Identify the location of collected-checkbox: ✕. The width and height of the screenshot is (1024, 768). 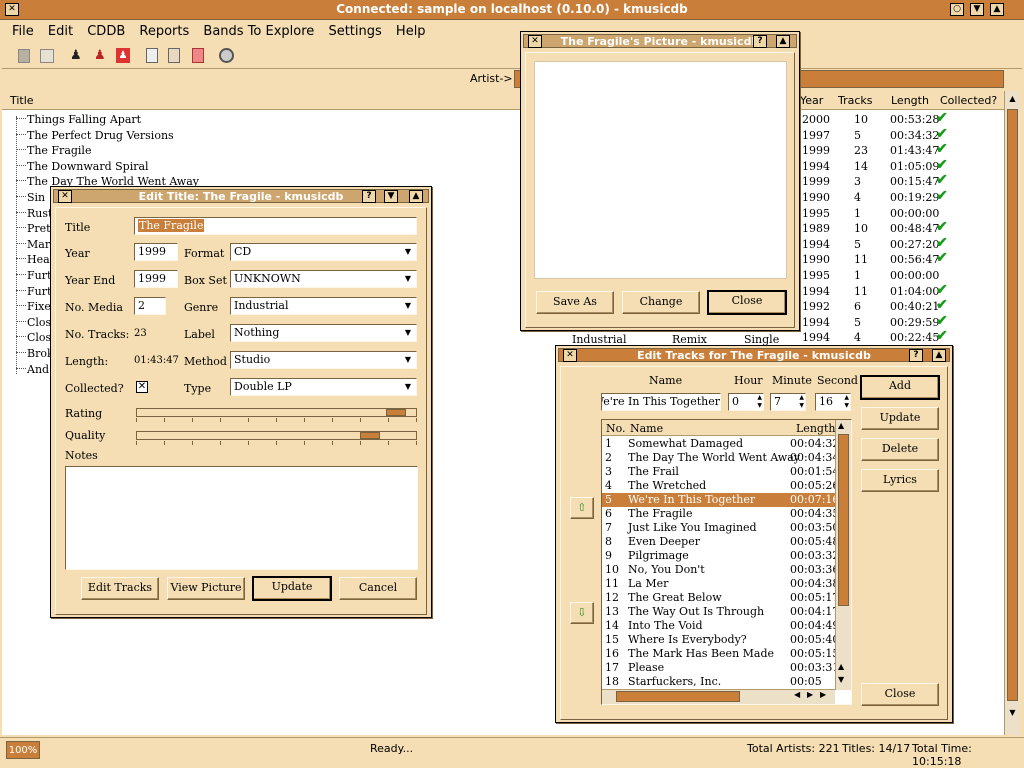
(142, 387).